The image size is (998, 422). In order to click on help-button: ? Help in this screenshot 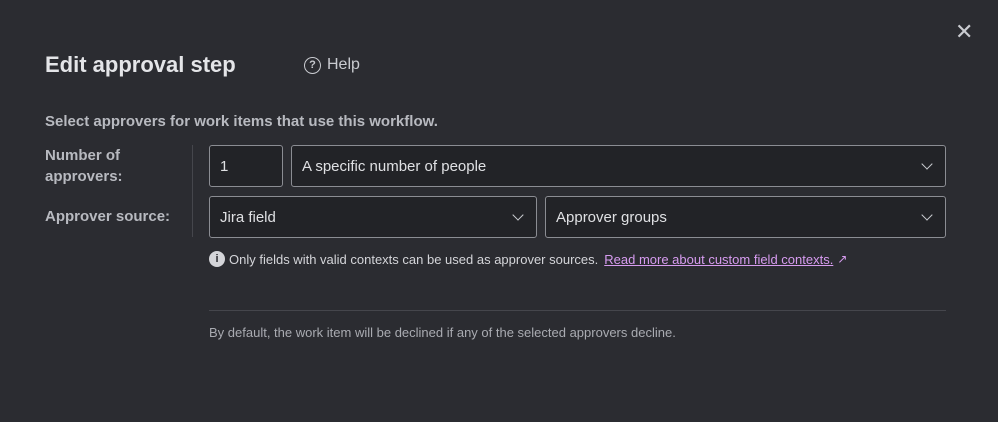, I will do `click(332, 65)`.